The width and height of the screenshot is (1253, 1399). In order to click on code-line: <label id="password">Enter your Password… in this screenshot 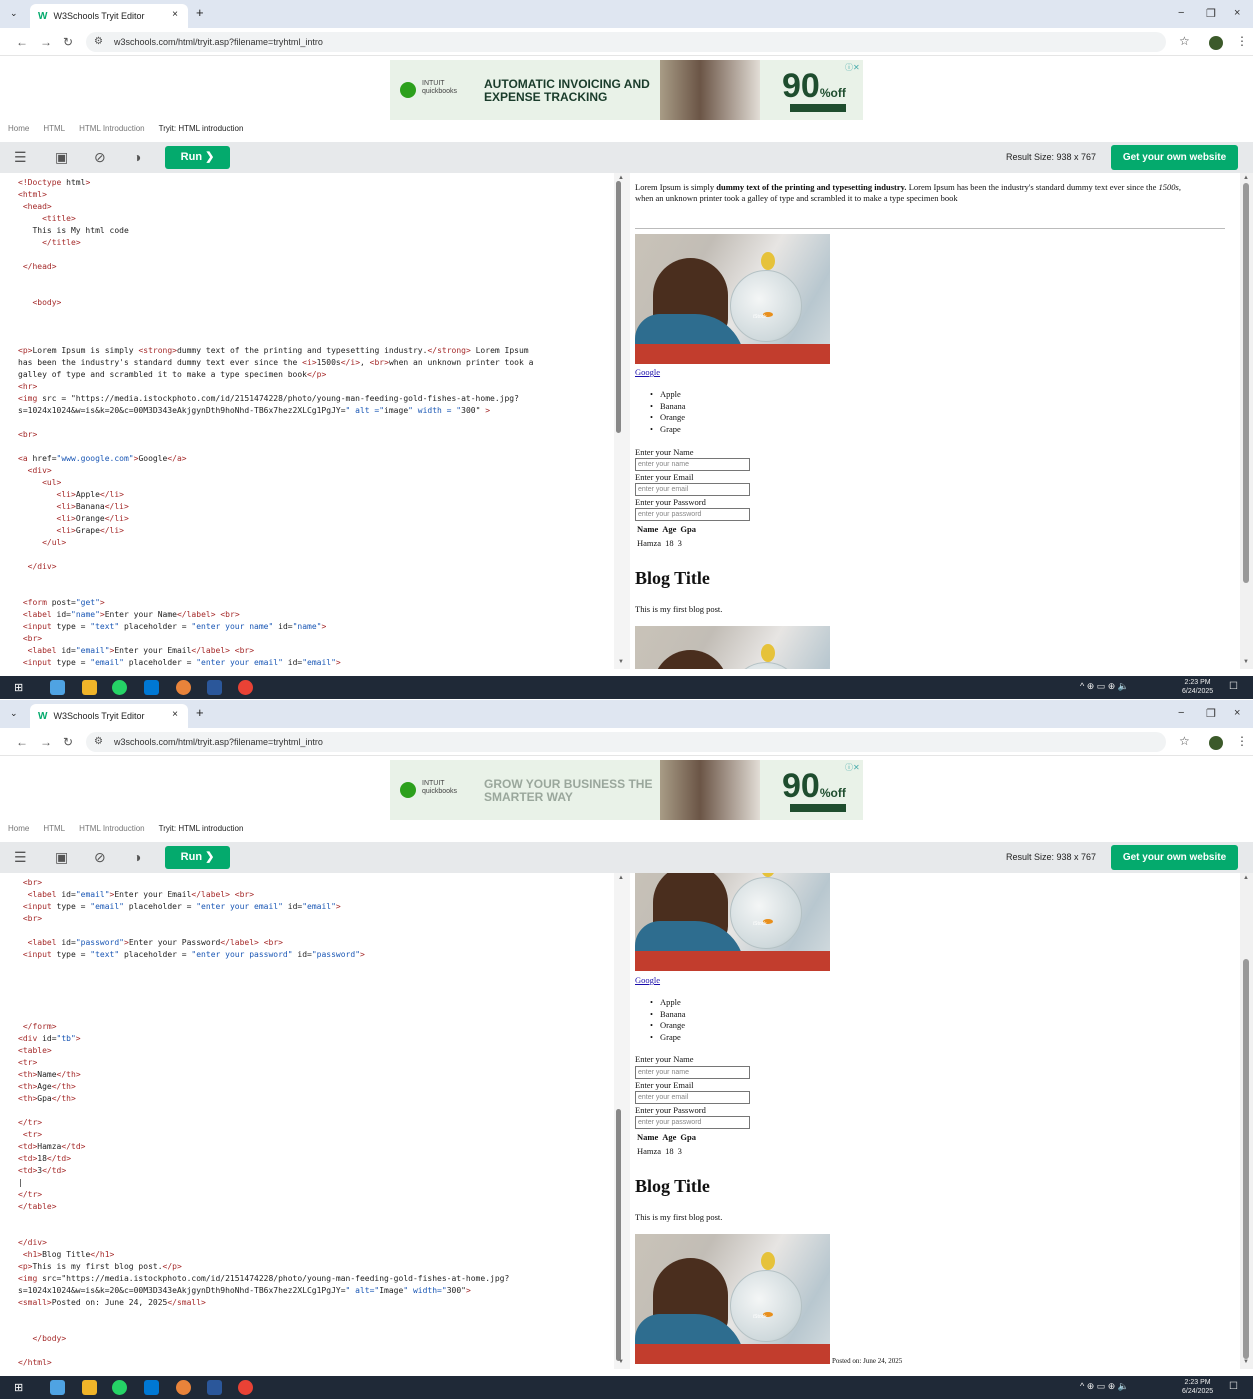, I will do `click(316, 943)`.